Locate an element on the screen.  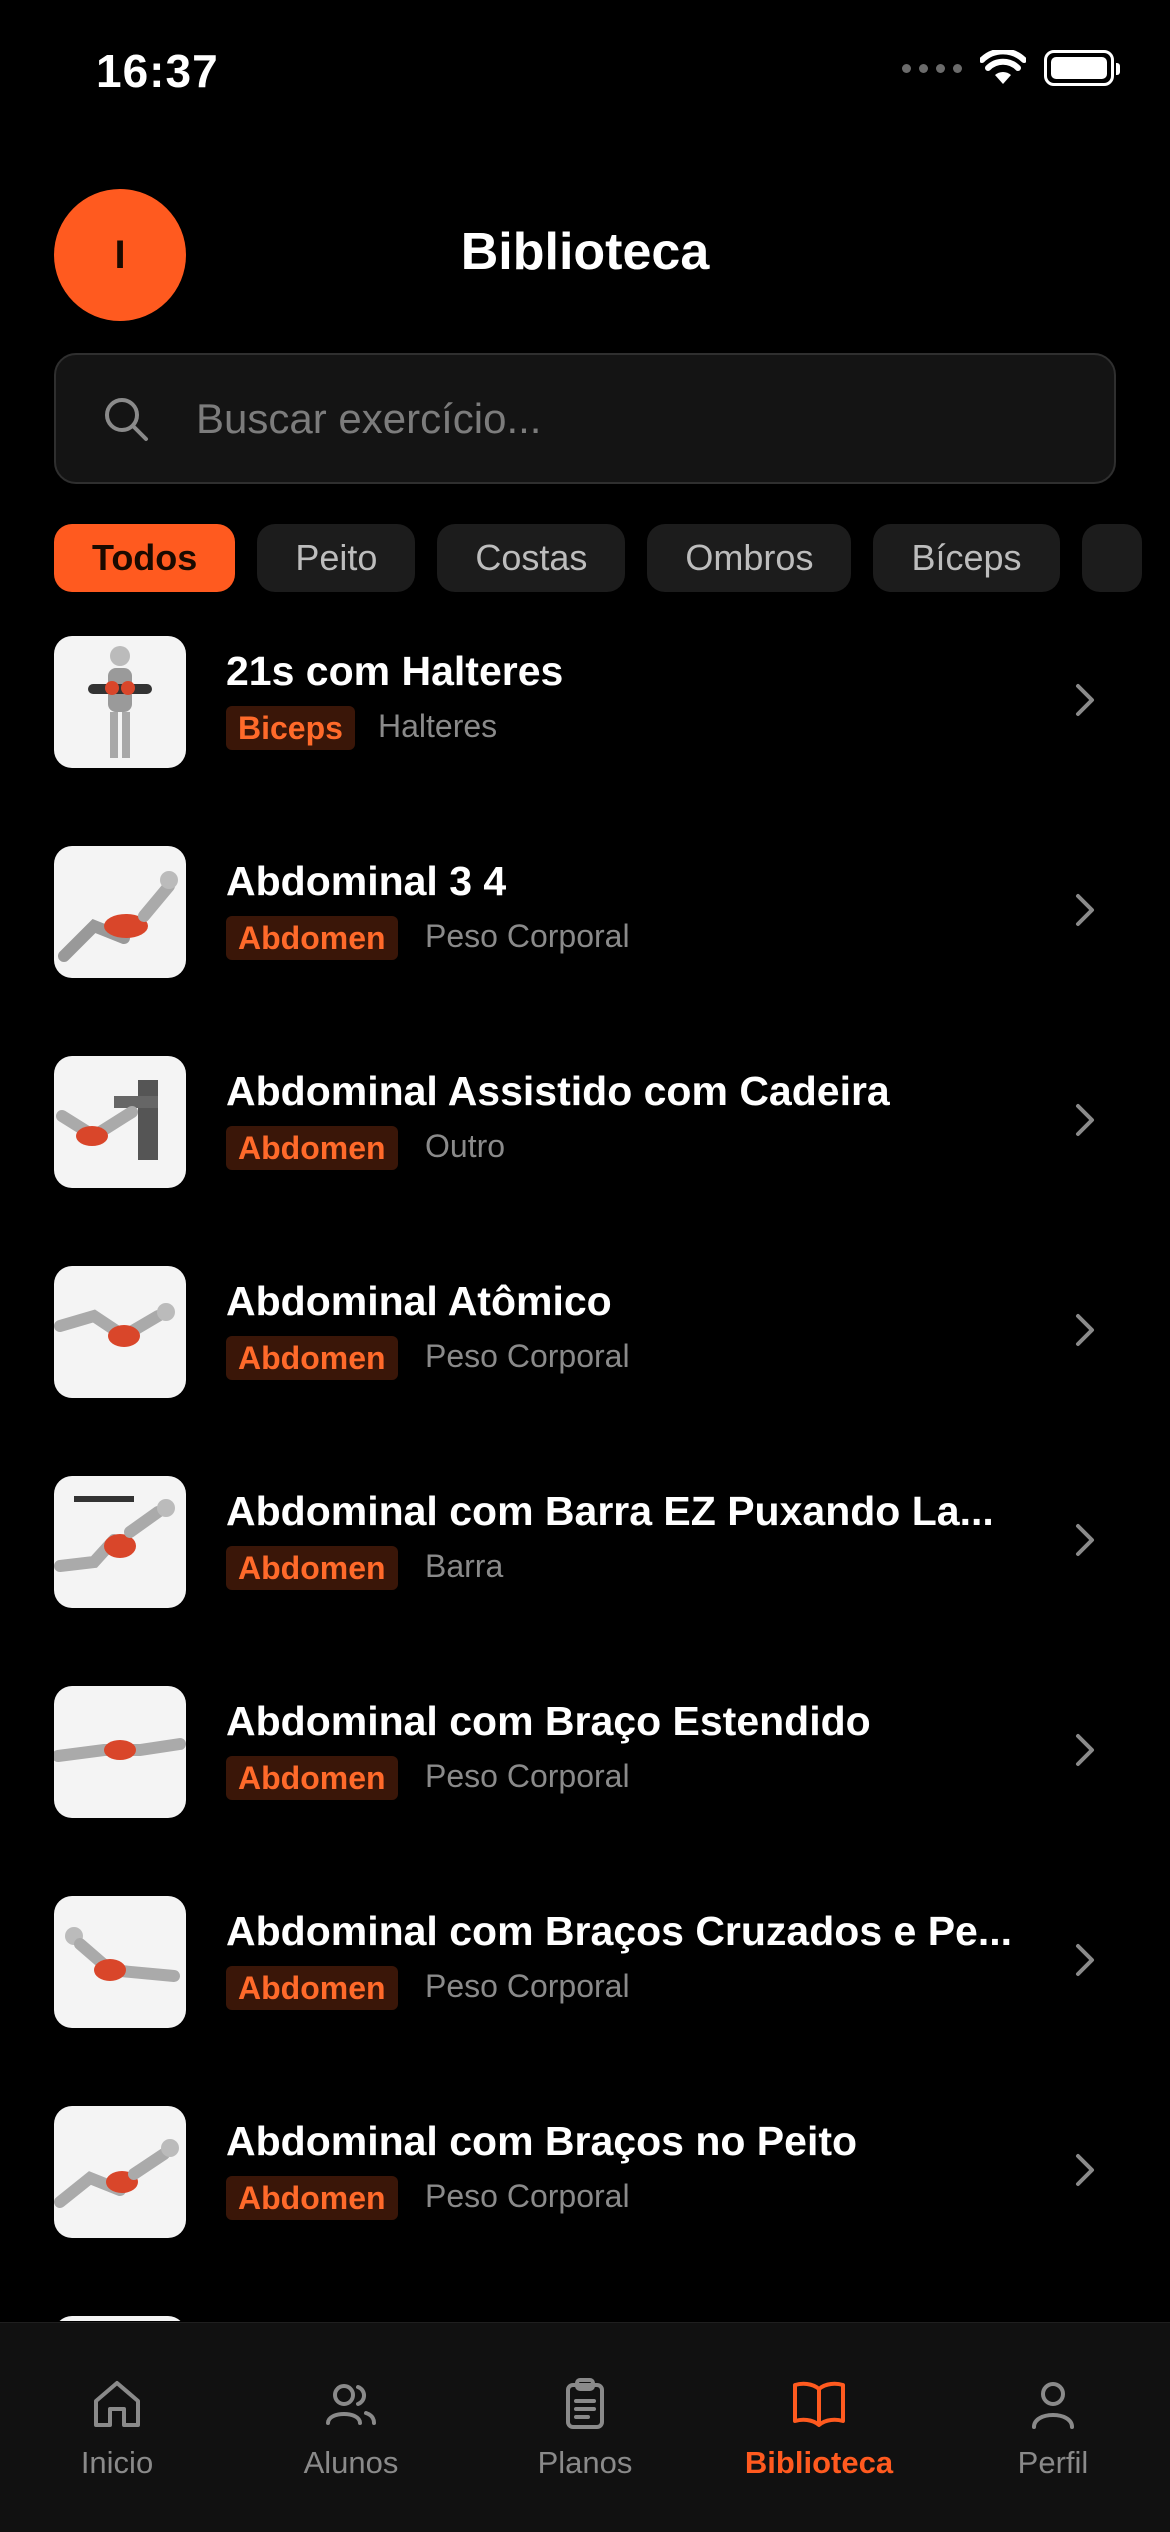
users-icon is located at coordinates (351, 2404).